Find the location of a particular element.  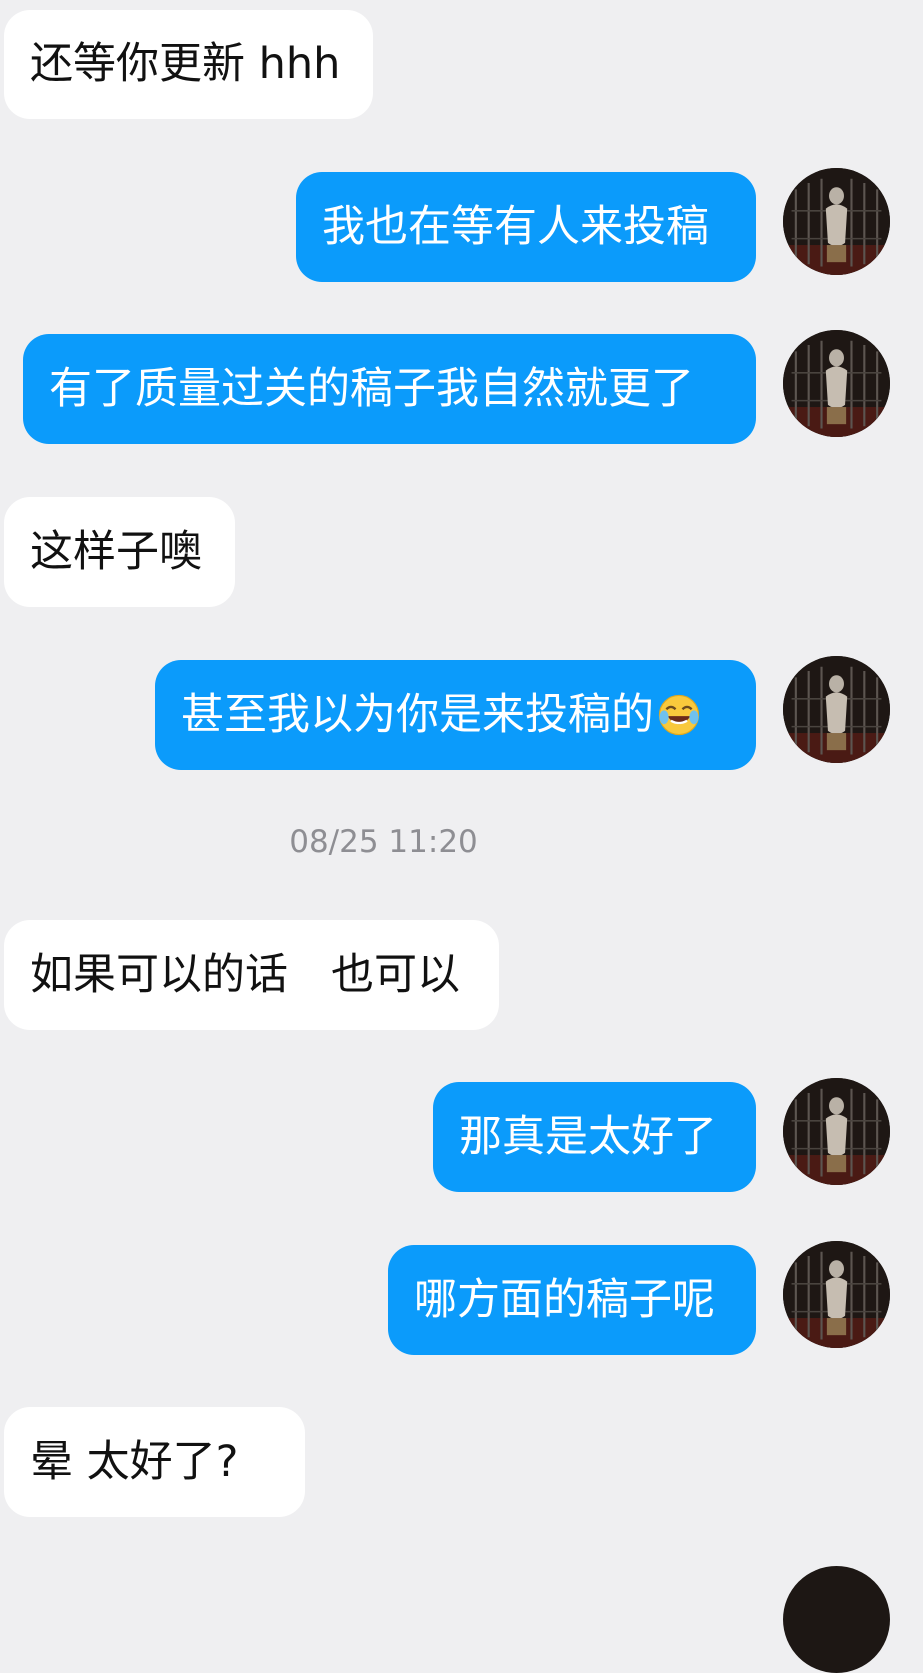

message-bubble-incoming: 晕 太好了? is located at coordinates (154, 1462).